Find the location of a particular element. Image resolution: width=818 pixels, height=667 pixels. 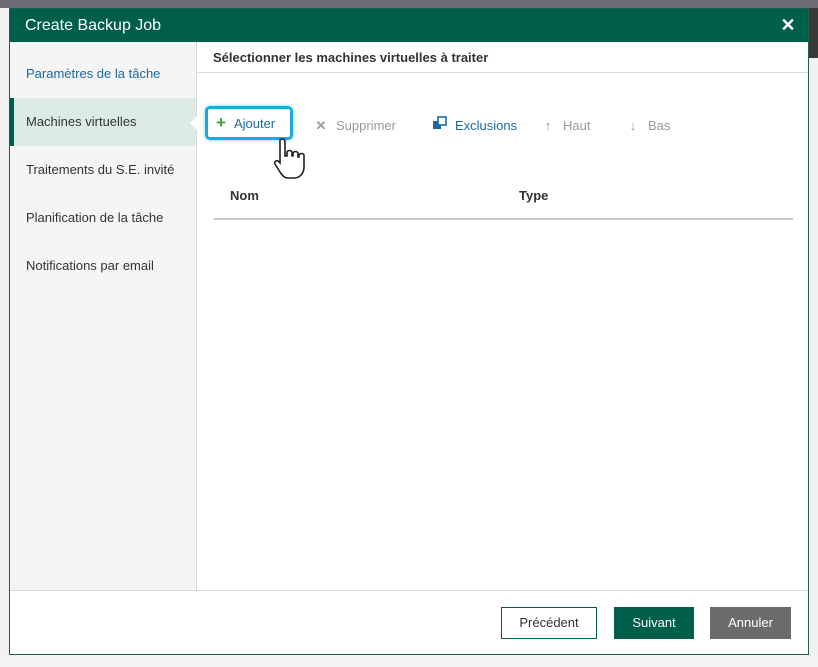

sidebar-item-planification: Planification de la tâche is located at coordinates (103, 218).